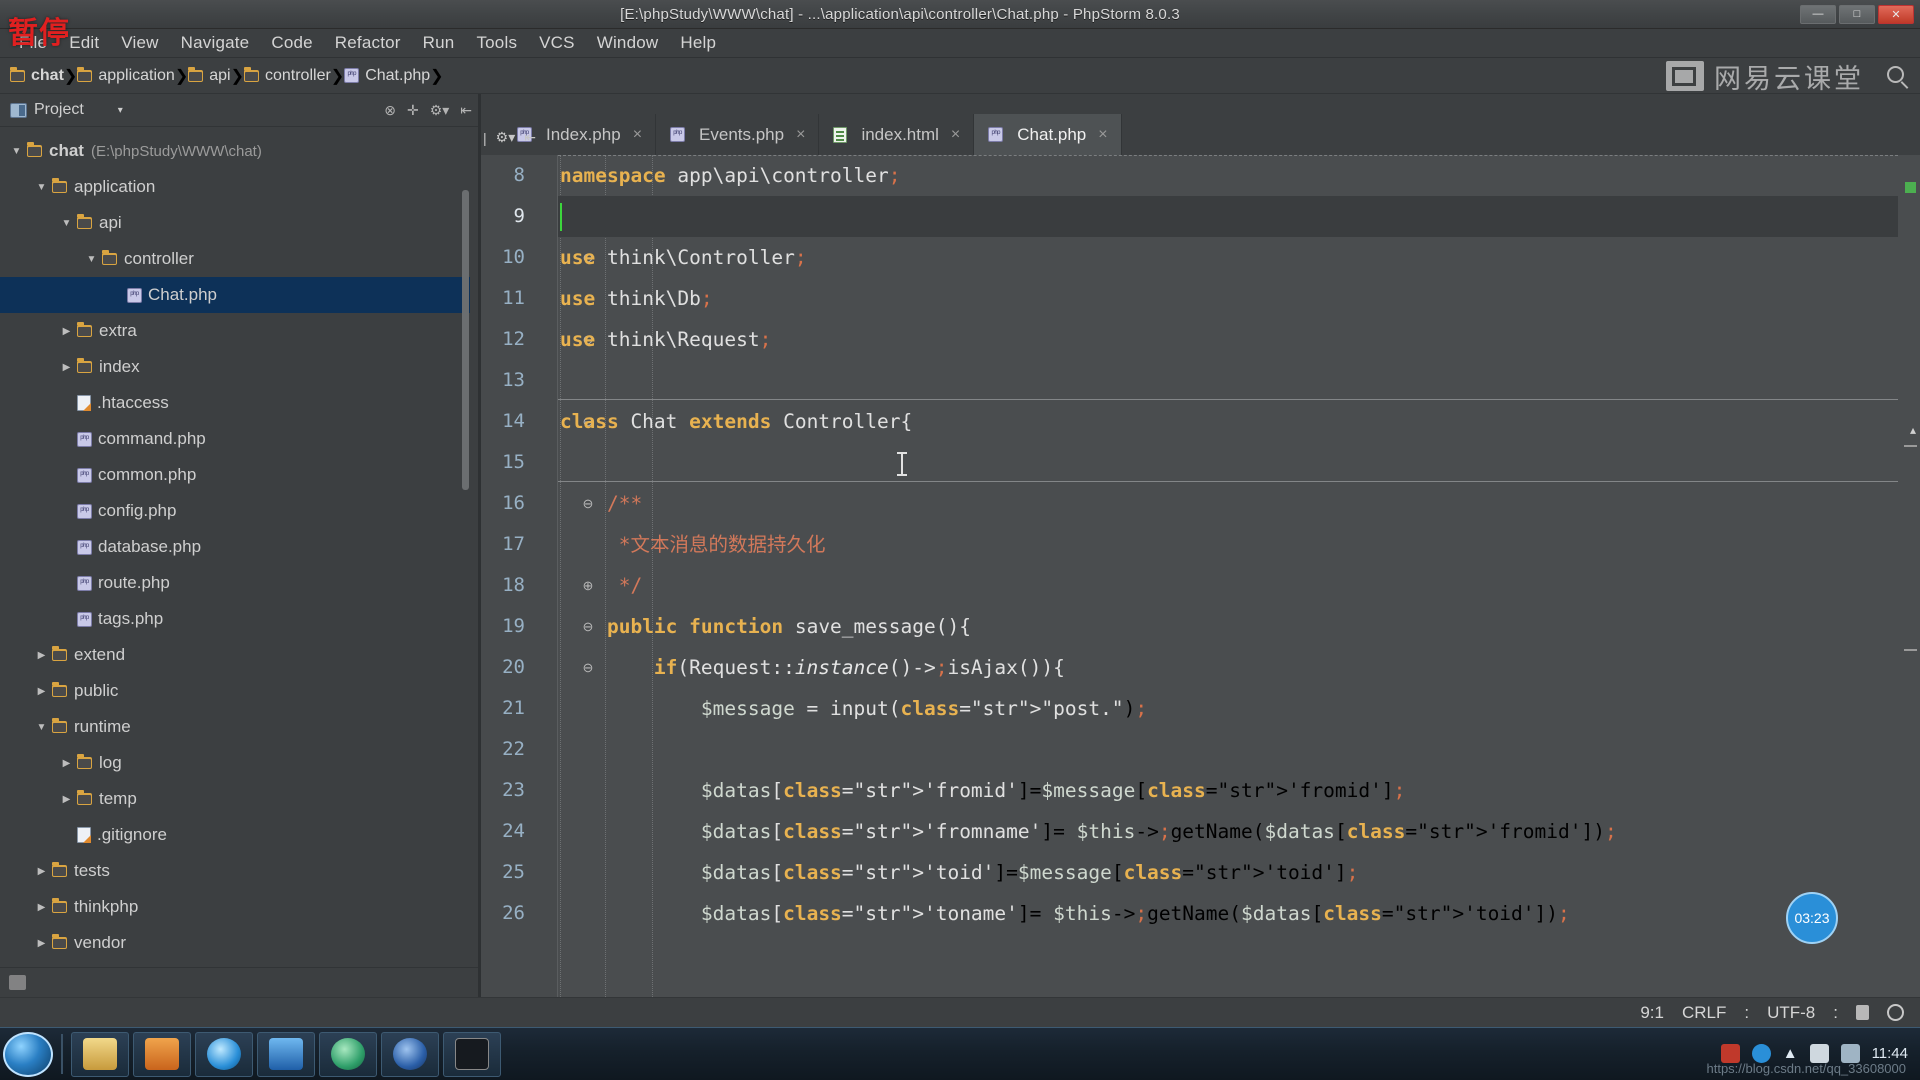 The width and height of the screenshot is (1920, 1080). I want to click on tab-chat-php: Chat.php ×, so click(1048, 134).